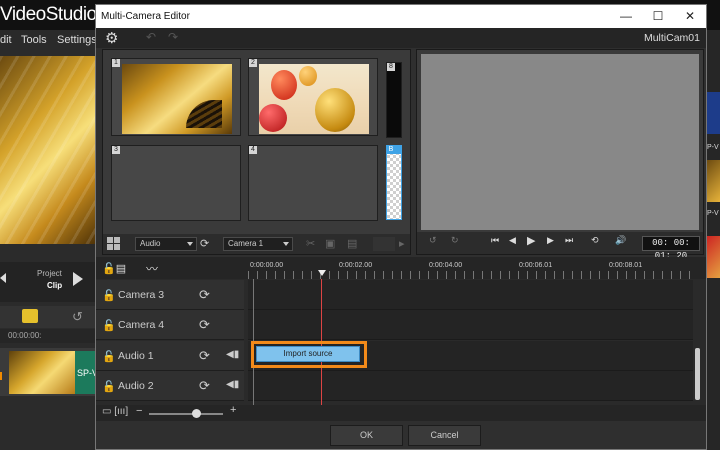 The height and width of the screenshot is (450, 720). I want to click on menu-edit: dit, so click(6, 40).